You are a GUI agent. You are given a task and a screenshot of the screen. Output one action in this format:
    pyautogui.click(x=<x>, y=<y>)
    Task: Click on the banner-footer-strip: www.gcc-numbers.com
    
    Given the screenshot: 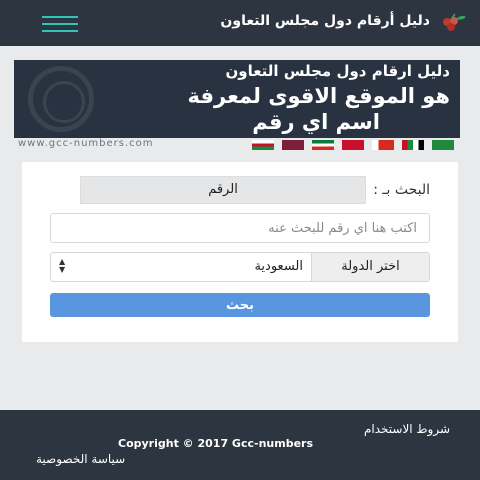 What is the action you would take?
    pyautogui.click(x=237, y=145)
    